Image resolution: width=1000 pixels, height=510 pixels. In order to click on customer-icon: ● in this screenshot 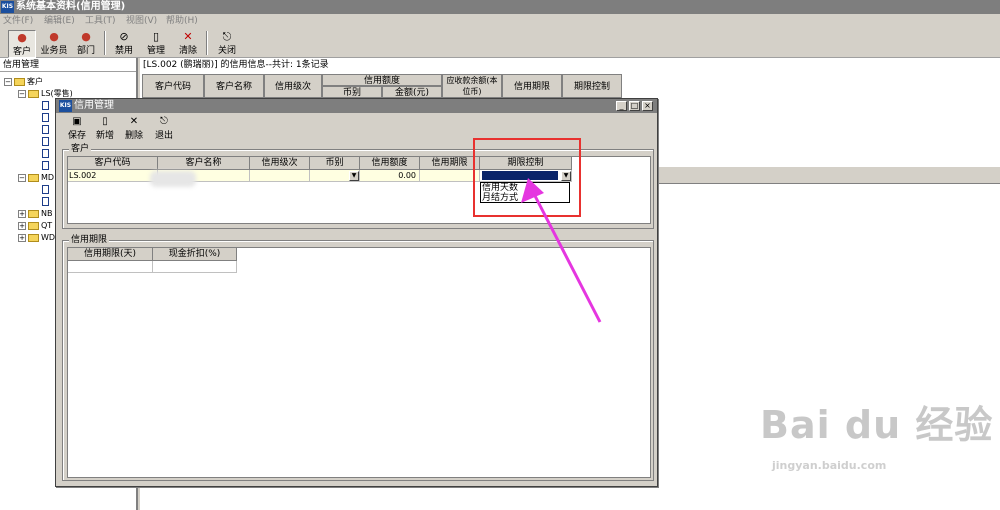, I will do `click(22, 37)`.